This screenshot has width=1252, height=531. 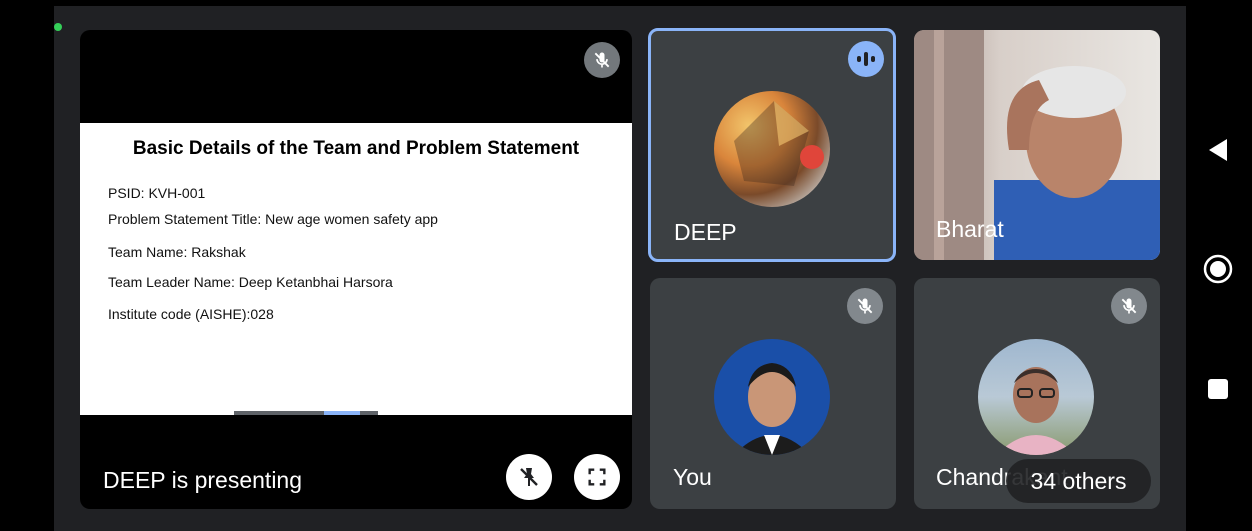 I want to click on participant-tile-bharat: Bharat, so click(x=1037, y=145).